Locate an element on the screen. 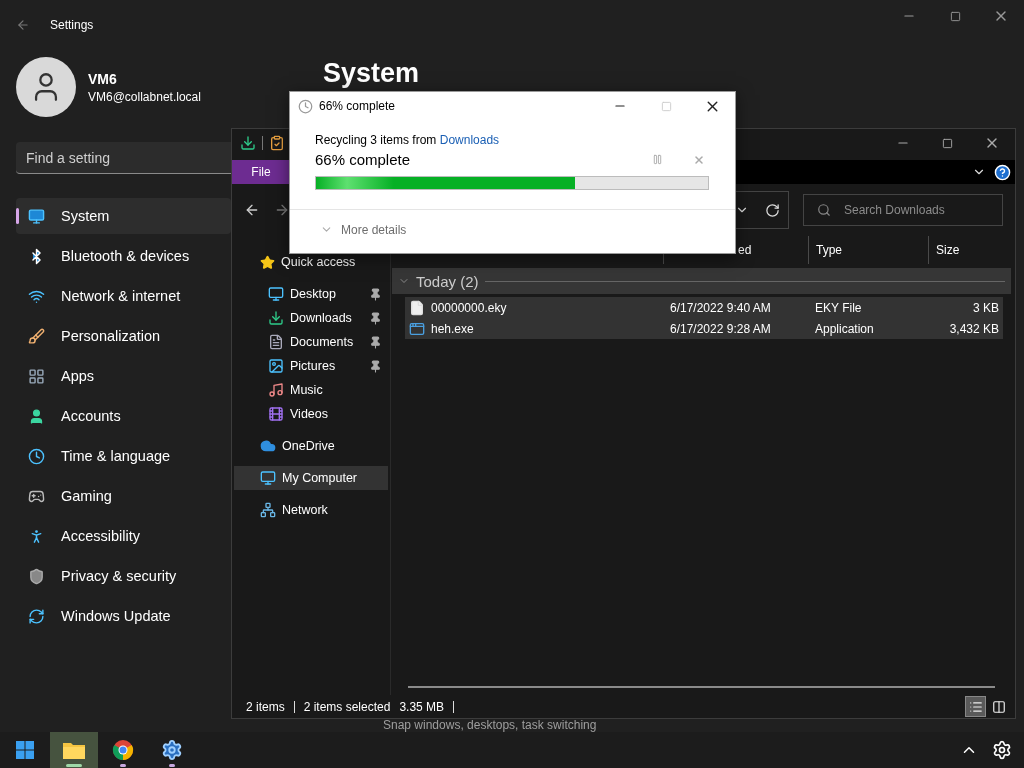 The height and width of the screenshot is (768, 1024). column-header: Type is located at coordinates (868, 250).